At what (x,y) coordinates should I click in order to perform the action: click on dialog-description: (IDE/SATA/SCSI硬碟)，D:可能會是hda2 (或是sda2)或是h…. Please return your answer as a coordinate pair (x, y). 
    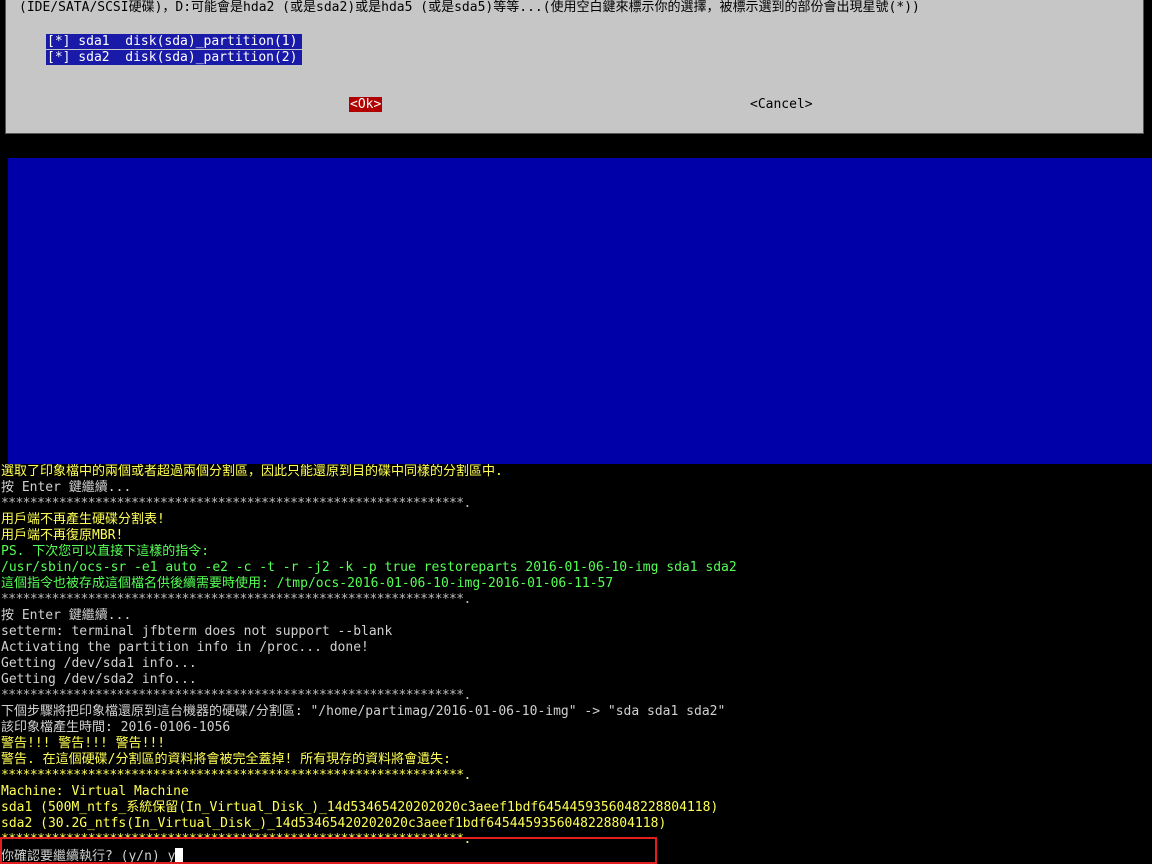
    Looking at the image, I should click on (469, 7).